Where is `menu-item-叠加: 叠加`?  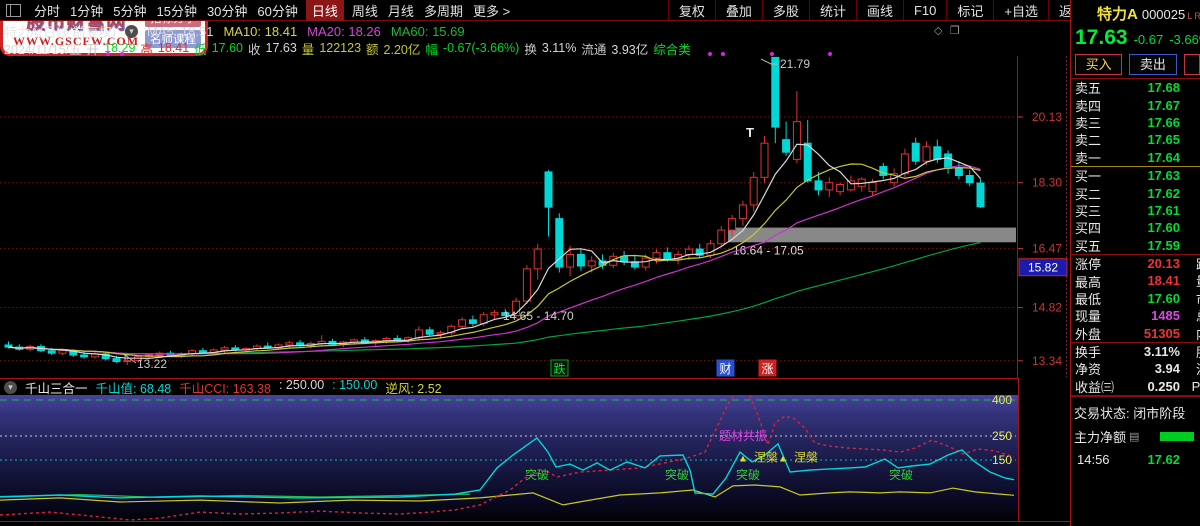
menu-item-叠加: 叠加 is located at coordinates (738, 10).